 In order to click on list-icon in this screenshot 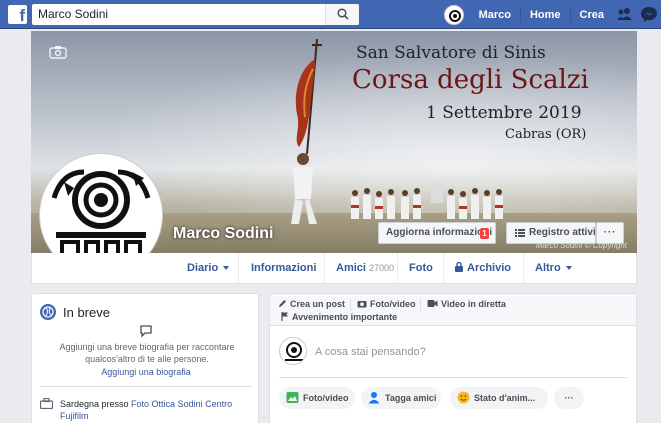, I will do `click(520, 233)`.